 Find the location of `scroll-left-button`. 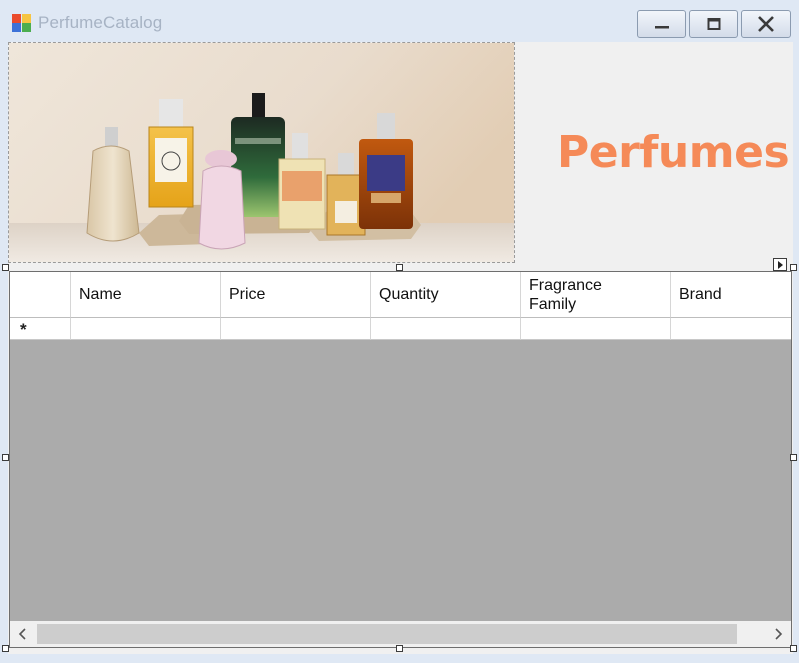

scroll-left-button is located at coordinates (23, 634).